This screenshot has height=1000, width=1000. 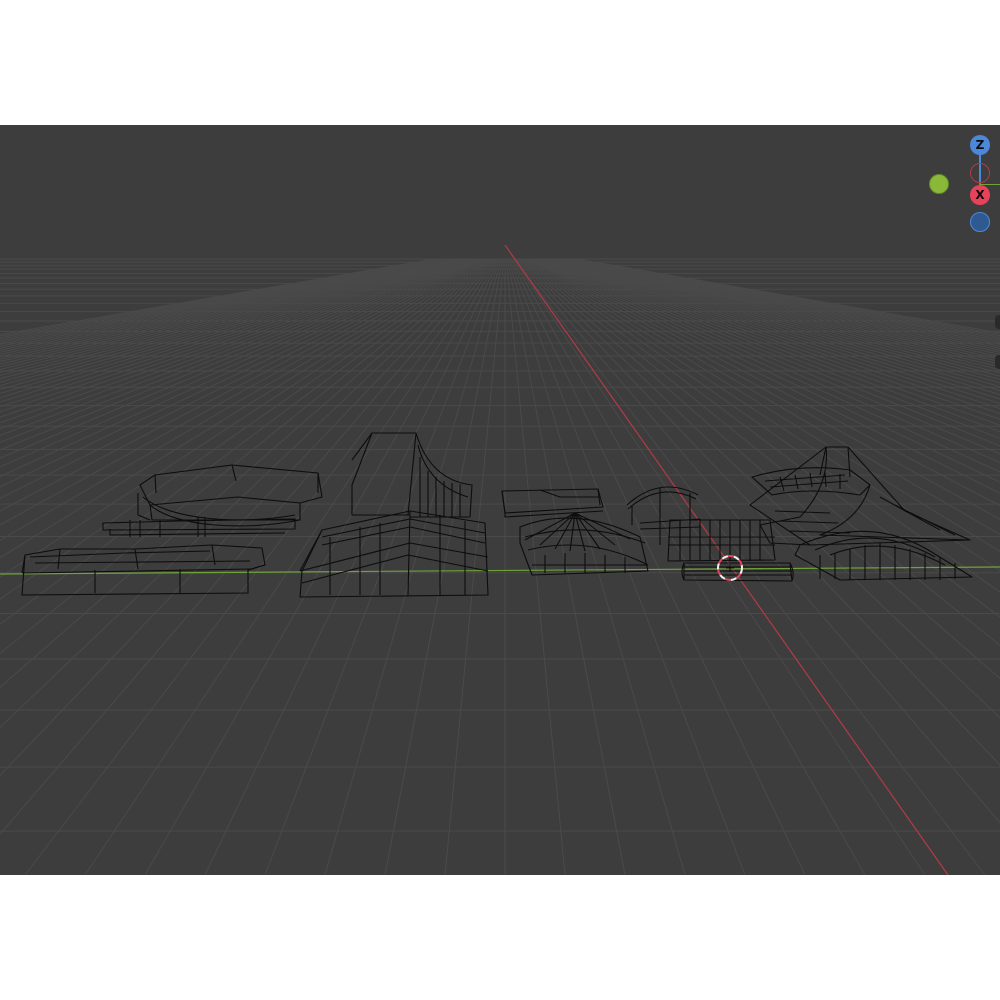 I want to click on wireframe-object-plaza, so click(x=172, y=530).